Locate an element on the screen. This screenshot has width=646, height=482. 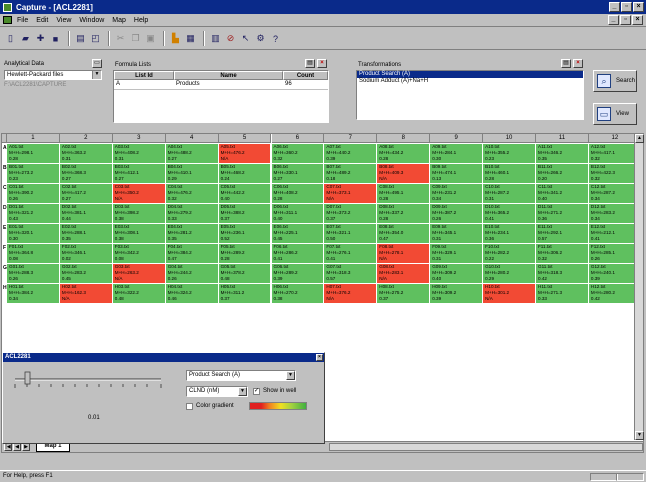
well-B5: B05.txt M+H=468.2 0.24 is located at coordinates (245, 174).